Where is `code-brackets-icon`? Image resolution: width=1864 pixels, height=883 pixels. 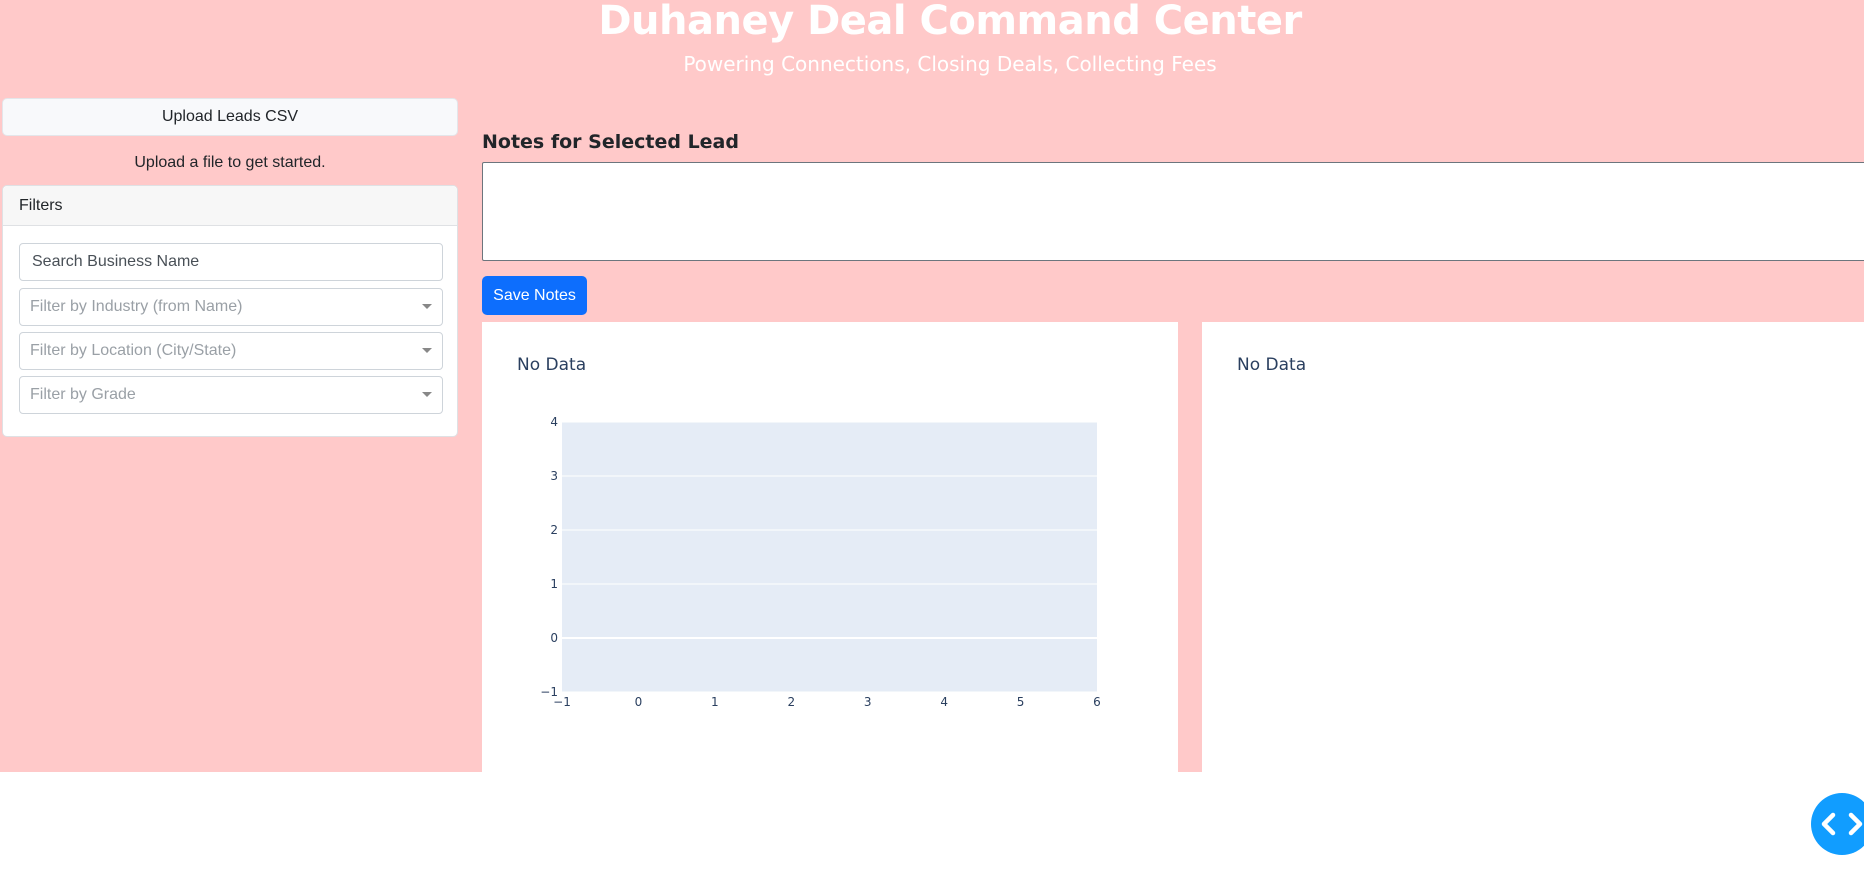 code-brackets-icon is located at coordinates (1842, 824).